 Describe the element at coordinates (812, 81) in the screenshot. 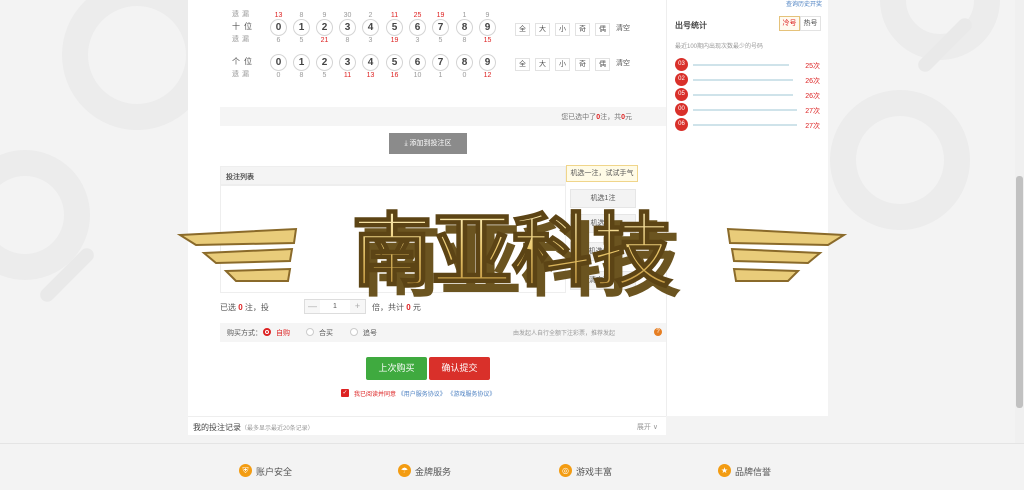

I see `stat-count: 26次` at that location.